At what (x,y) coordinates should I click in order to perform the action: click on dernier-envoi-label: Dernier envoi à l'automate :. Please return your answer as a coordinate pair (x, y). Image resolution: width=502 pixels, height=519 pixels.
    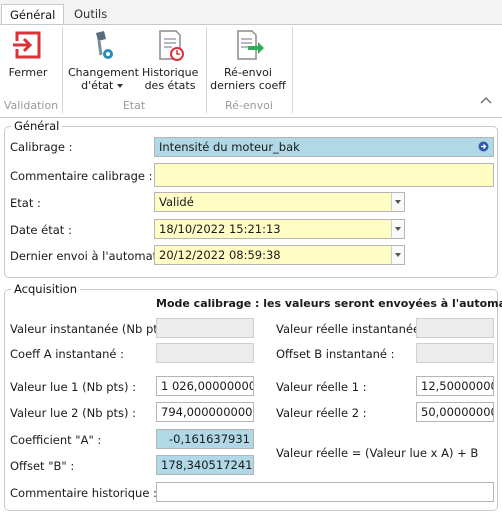
    Looking at the image, I should click on (91, 256).